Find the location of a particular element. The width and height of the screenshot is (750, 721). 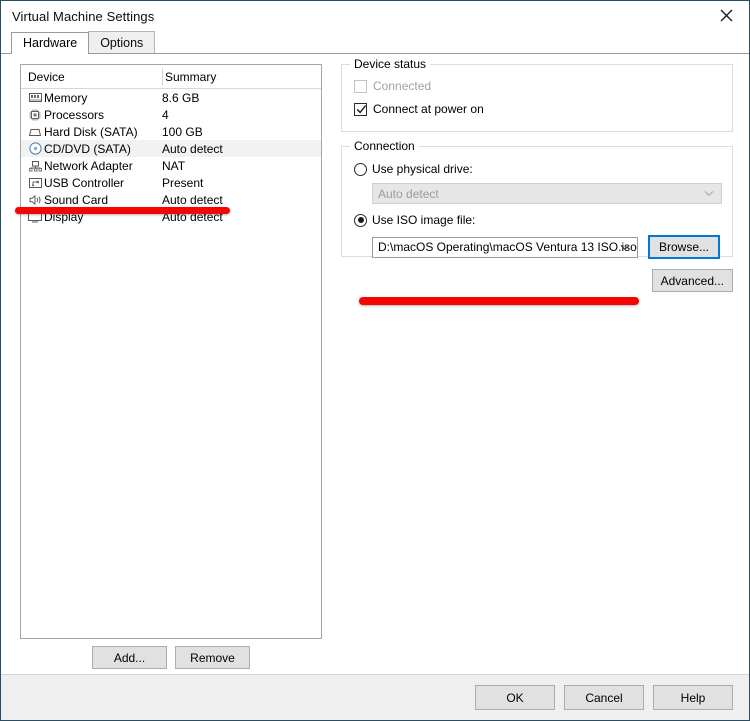

processor-icon is located at coordinates (35, 115).